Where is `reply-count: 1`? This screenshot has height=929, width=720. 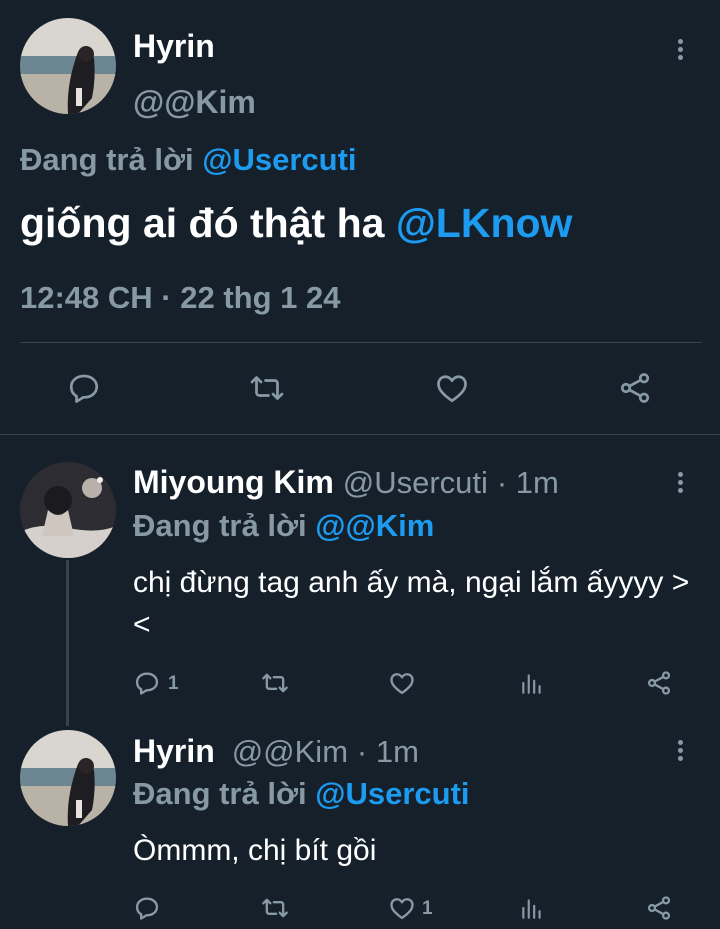
reply-count: 1 is located at coordinates (173, 683).